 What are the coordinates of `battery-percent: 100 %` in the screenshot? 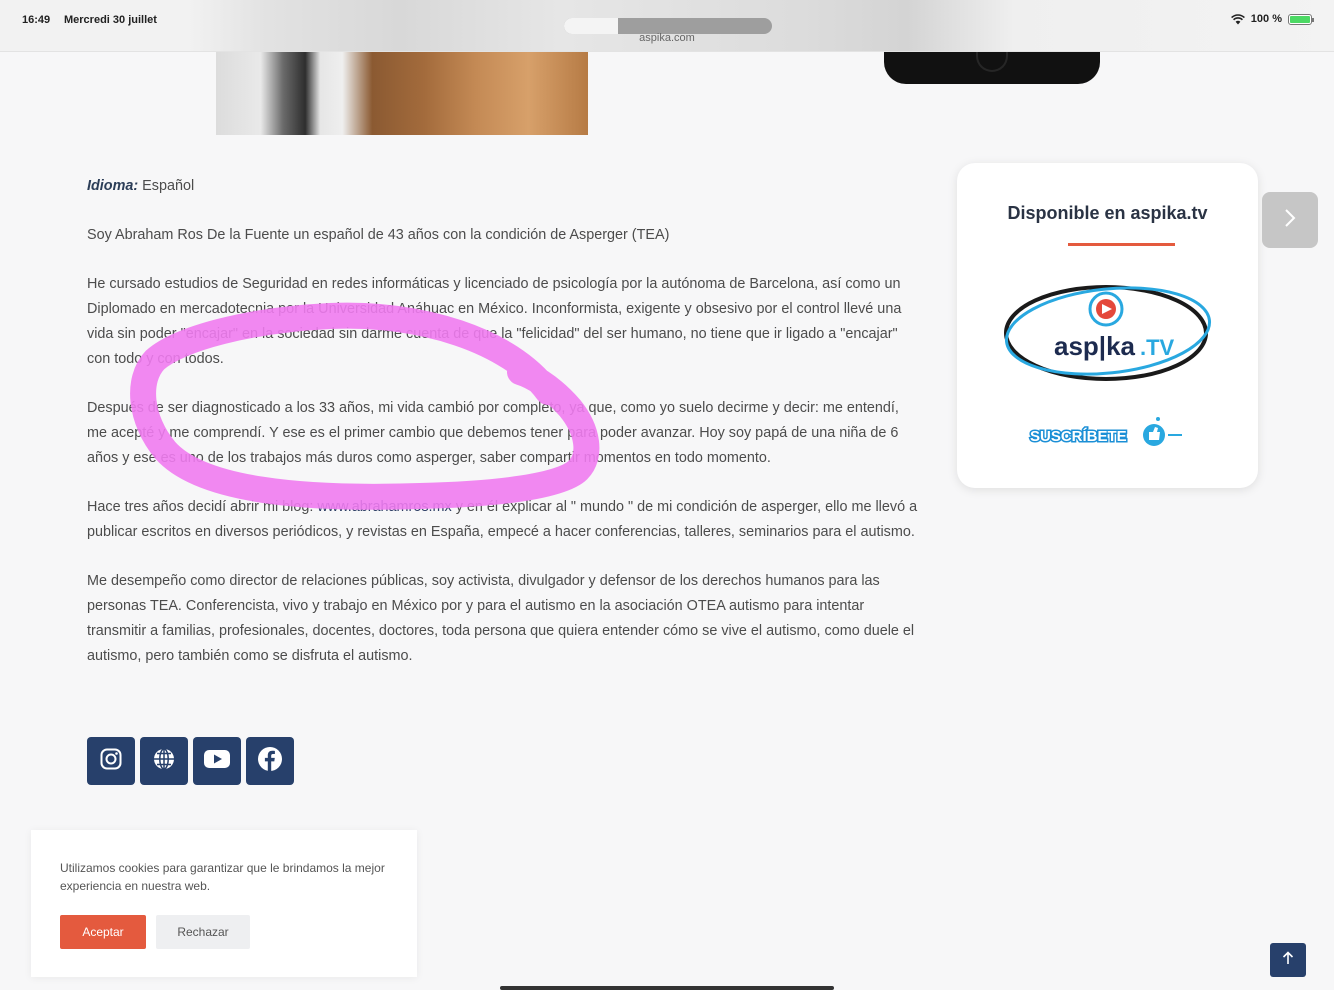 It's located at (1266, 19).